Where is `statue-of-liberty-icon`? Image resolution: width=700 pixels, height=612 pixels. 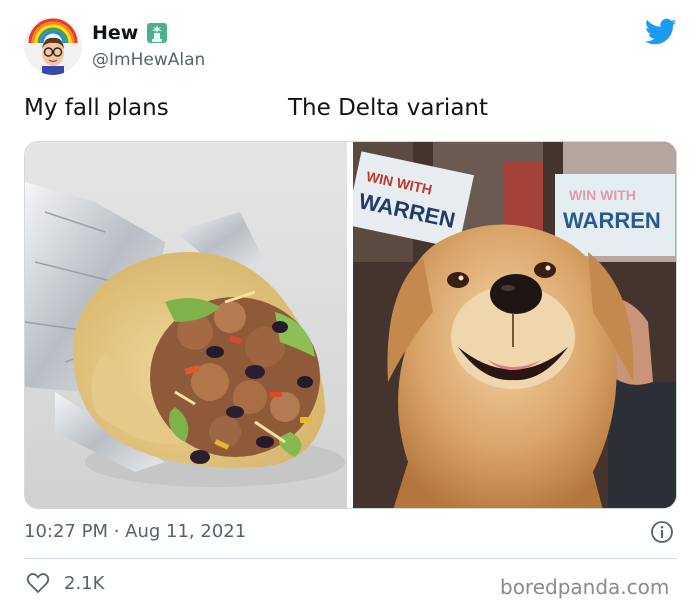 statue-of-liberty-icon is located at coordinates (157, 33).